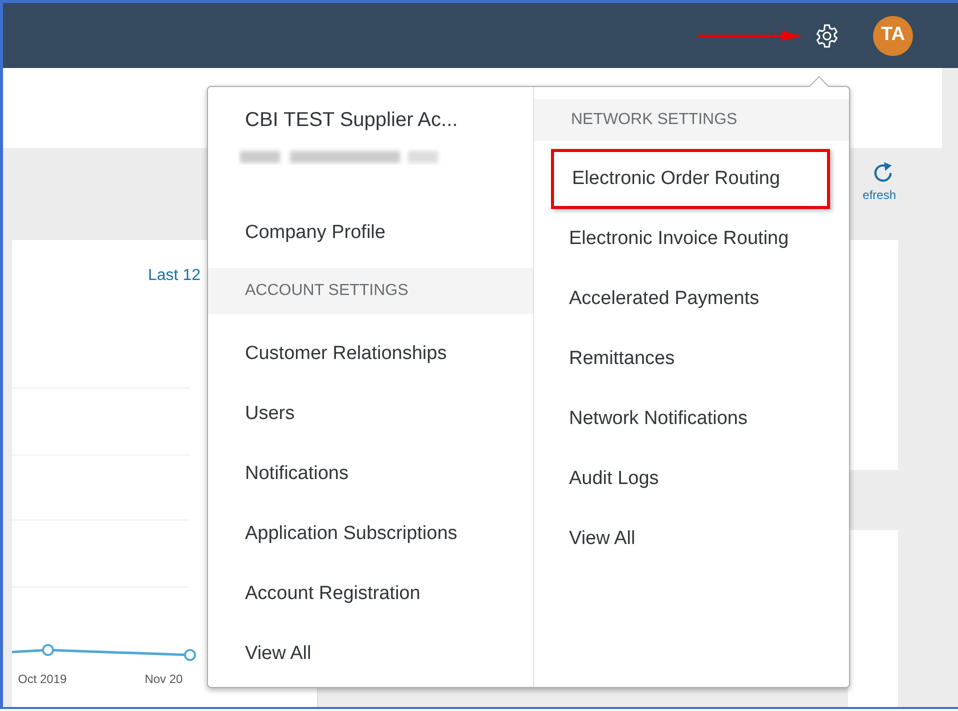 Image resolution: width=958 pixels, height=711 pixels. Describe the element at coordinates (879, 195) in the screenshot. I see `refresh-label: efresh` at that location.